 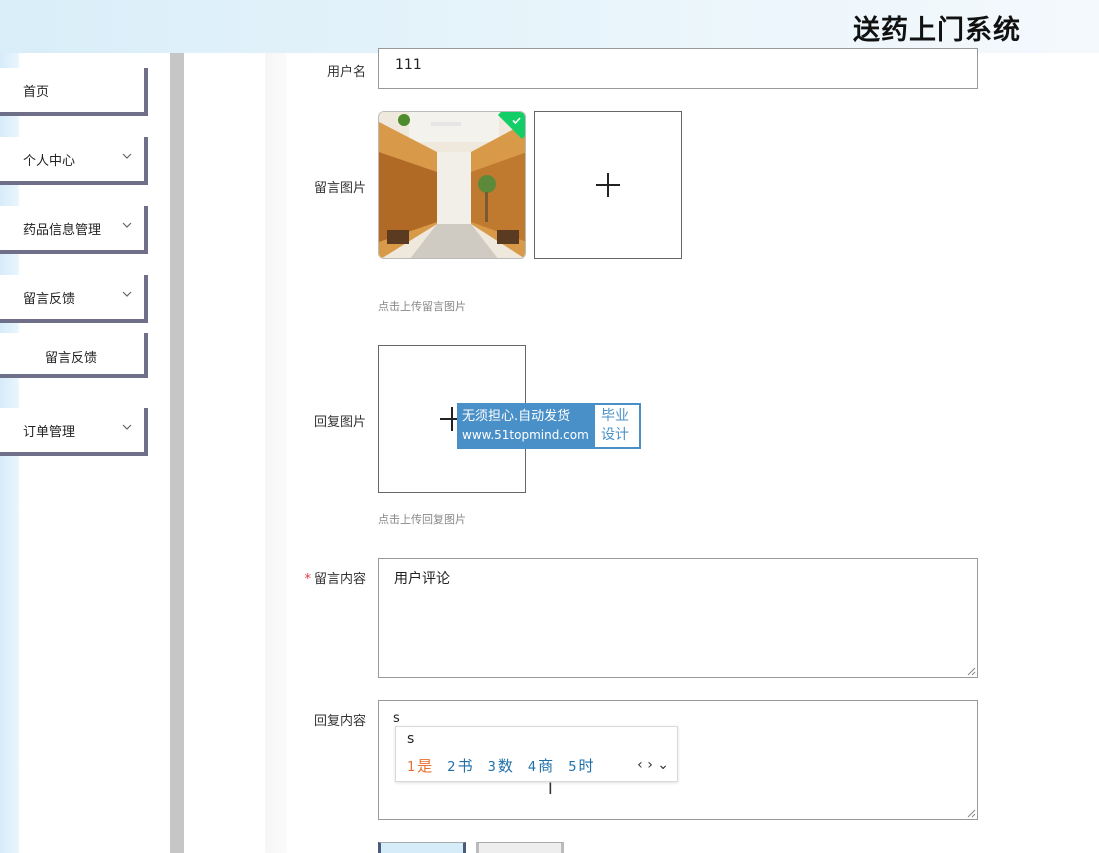 I want to click on sidebar-item-home: 首页, so click(x=74, y=92).